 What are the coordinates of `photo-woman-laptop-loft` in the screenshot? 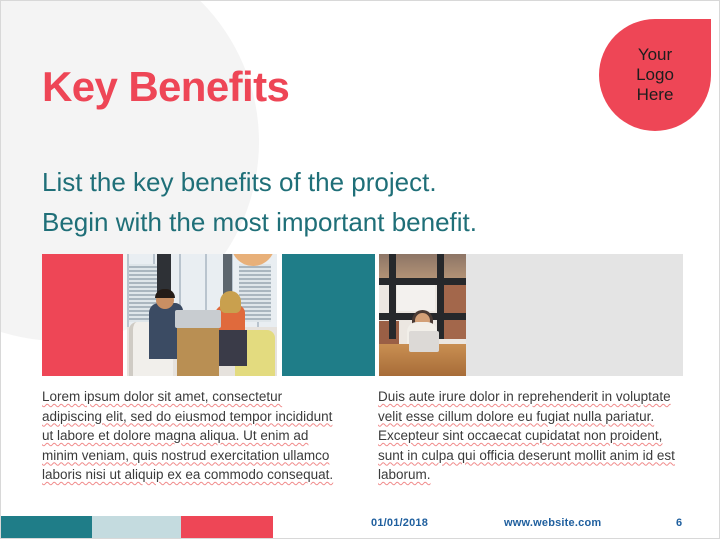 It's located at (422, 315).